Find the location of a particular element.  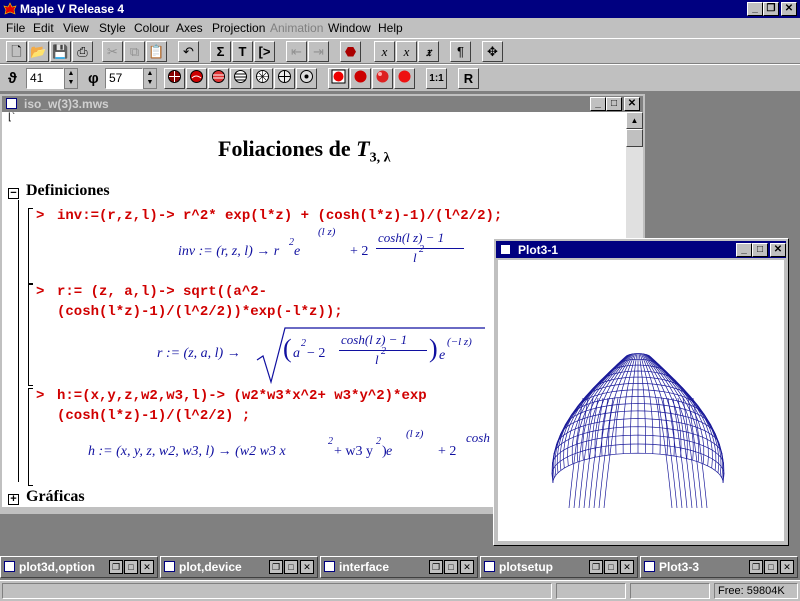

menu-help: Help is located at coordinates (390, 28).